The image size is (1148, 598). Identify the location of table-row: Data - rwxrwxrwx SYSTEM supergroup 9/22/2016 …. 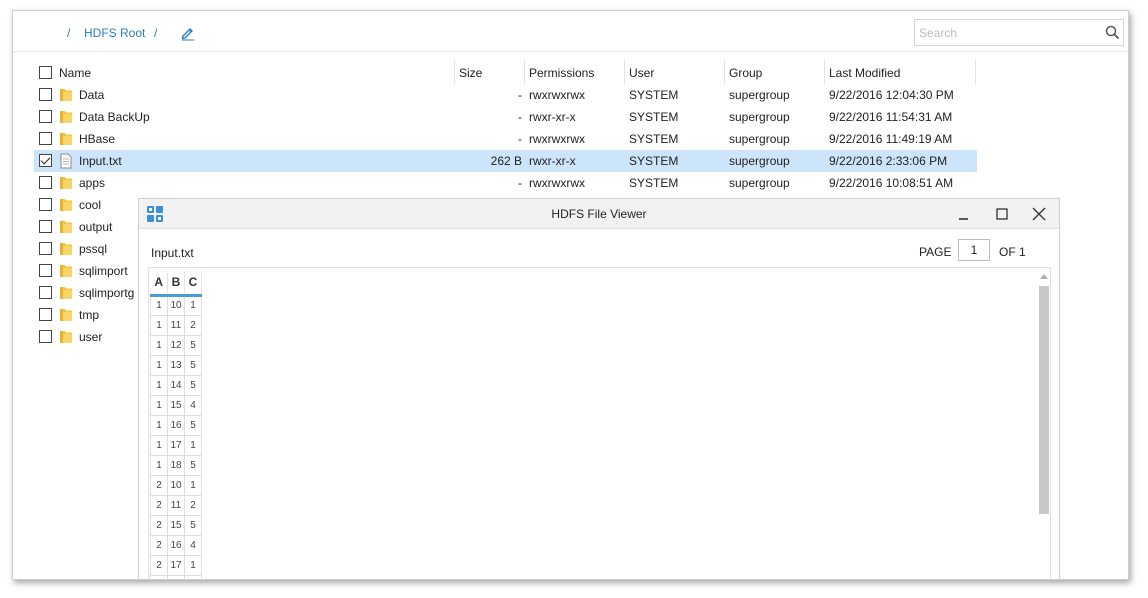
(505, 95).